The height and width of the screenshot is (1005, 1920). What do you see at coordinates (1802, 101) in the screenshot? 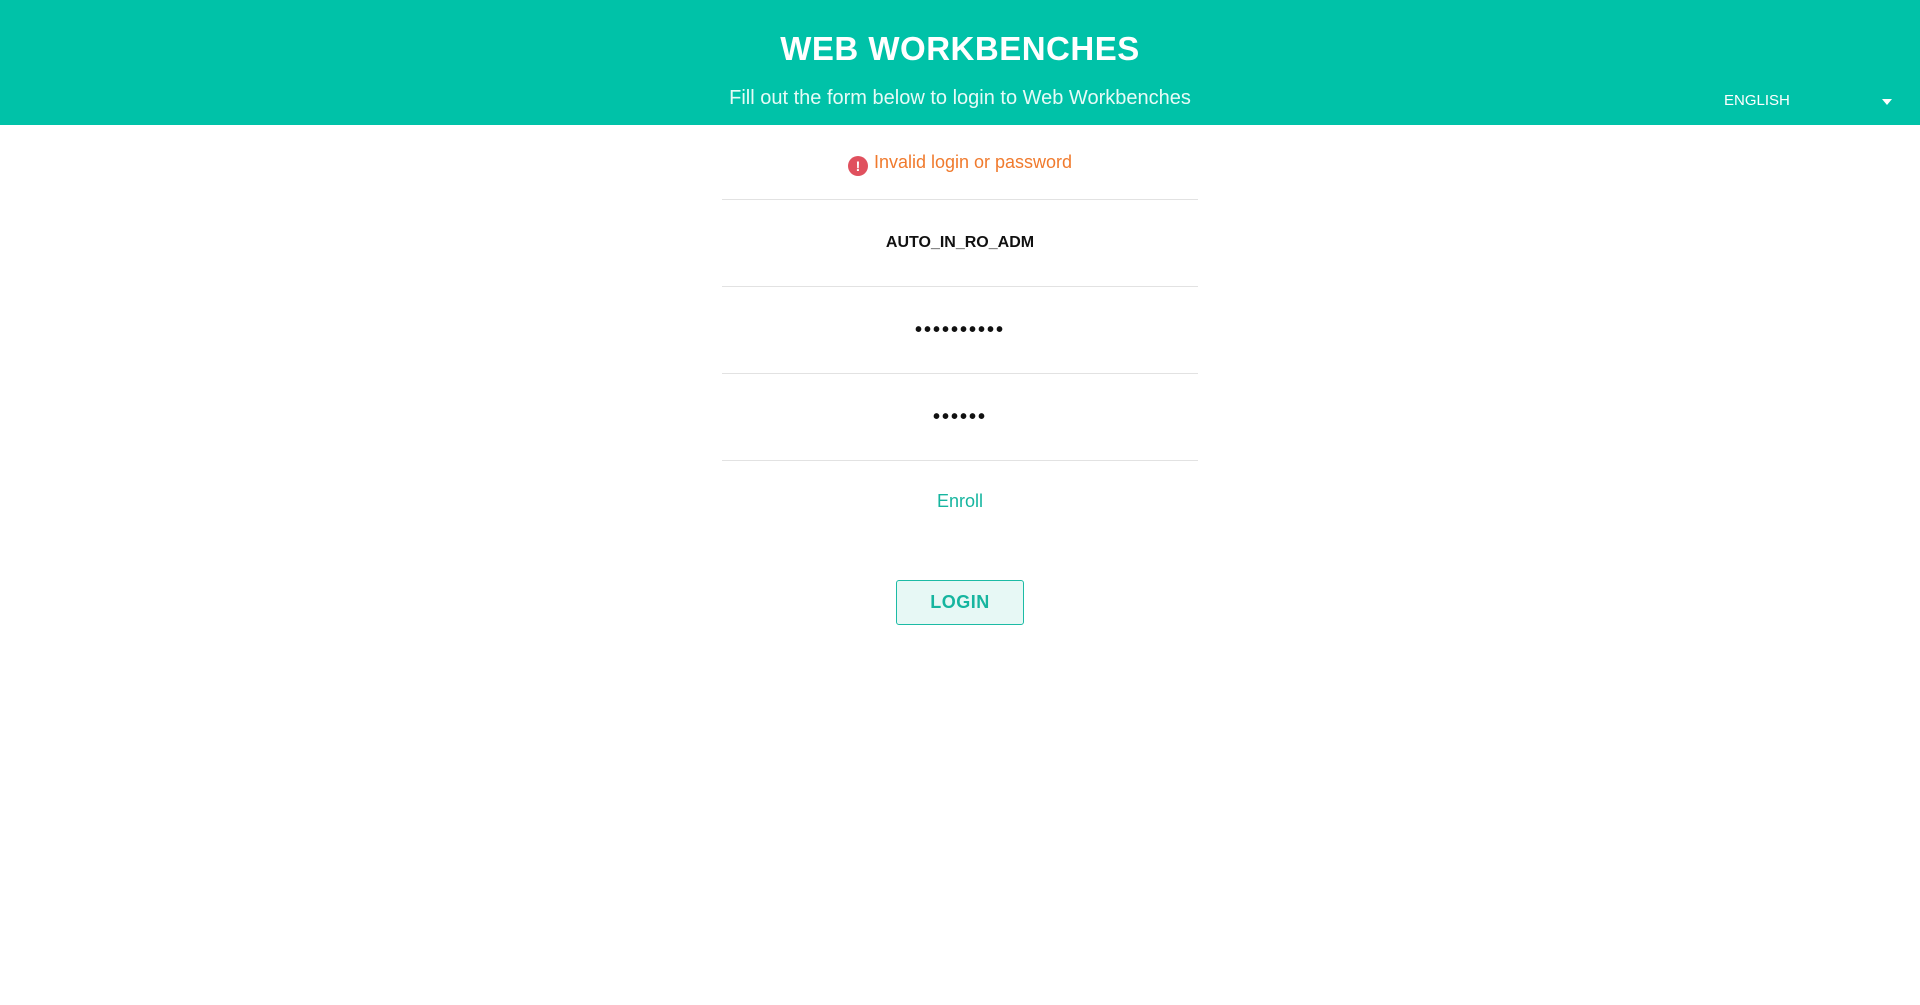
I see `language-select: ENGLISH` at bounding box center [1802, 101].